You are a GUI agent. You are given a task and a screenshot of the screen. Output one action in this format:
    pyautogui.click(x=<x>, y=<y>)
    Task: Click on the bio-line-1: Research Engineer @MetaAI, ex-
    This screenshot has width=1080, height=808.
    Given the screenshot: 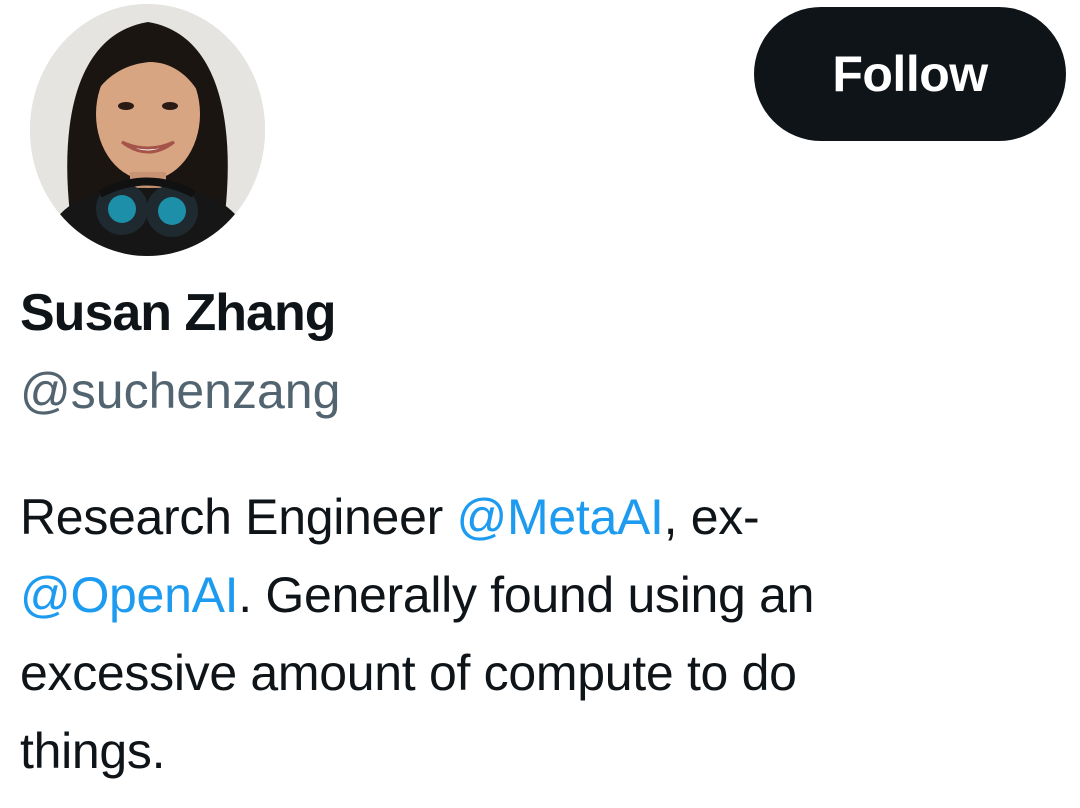 What is the action you would take?
    pyautogui.click(x=500, y=517)
    